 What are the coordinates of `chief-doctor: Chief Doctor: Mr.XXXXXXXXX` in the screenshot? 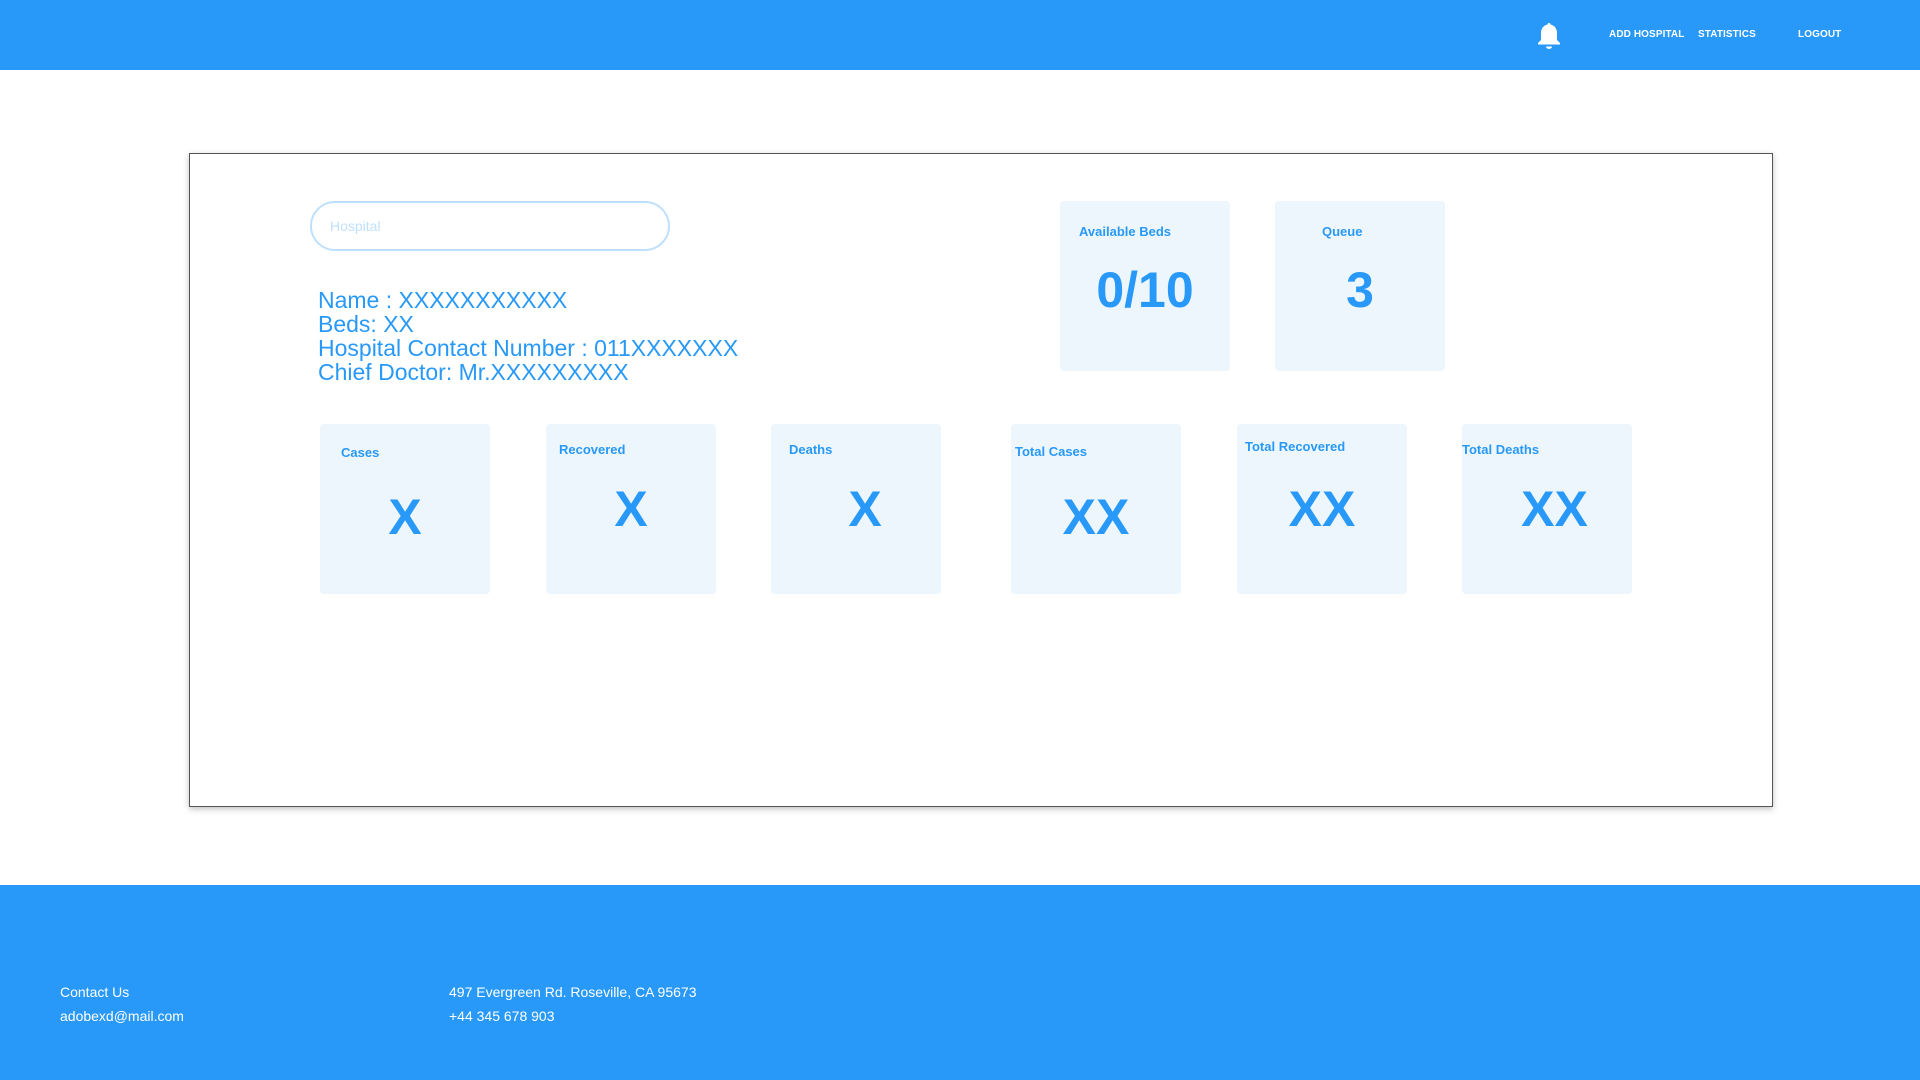 It's located at (473, 372).